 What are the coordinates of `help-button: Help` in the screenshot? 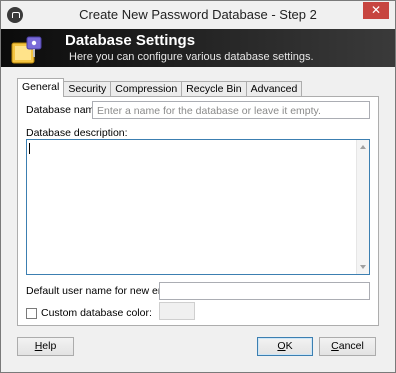 It's located at (45, 346).